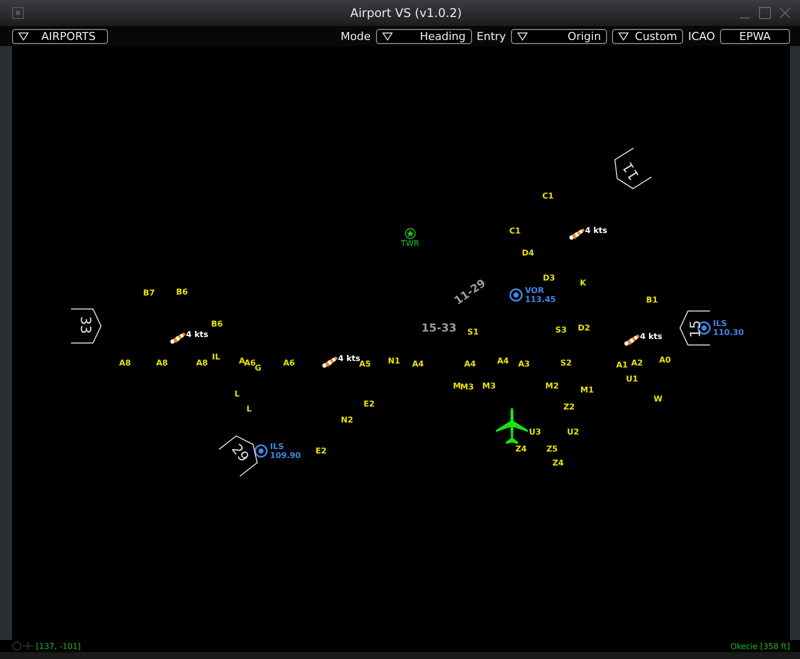  Describe the element at coordinates (648, 36) in the screenshot. I see `dropdown: Custom` at that location.